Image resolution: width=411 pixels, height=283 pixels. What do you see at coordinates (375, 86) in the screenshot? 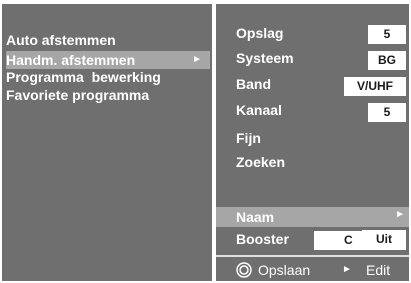
I see `band-value: V/UHF` at bounding box center [375, 86].